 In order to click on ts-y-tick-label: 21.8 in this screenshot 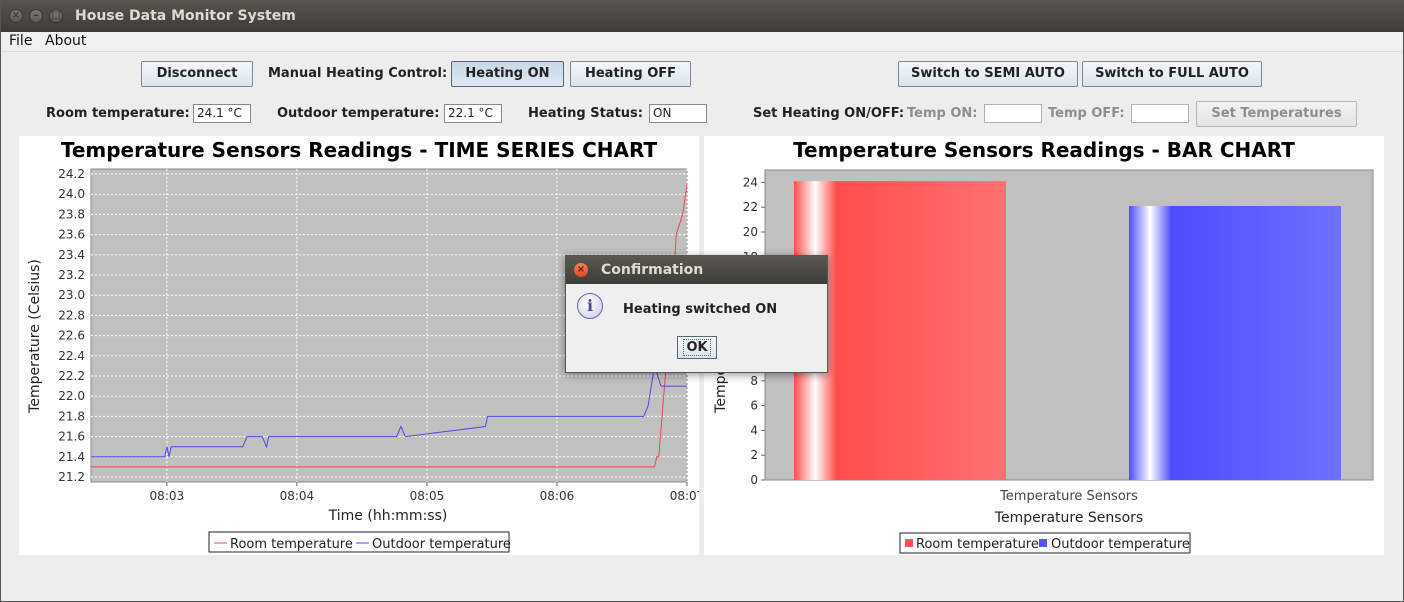, I will do `click(71, 416)`.